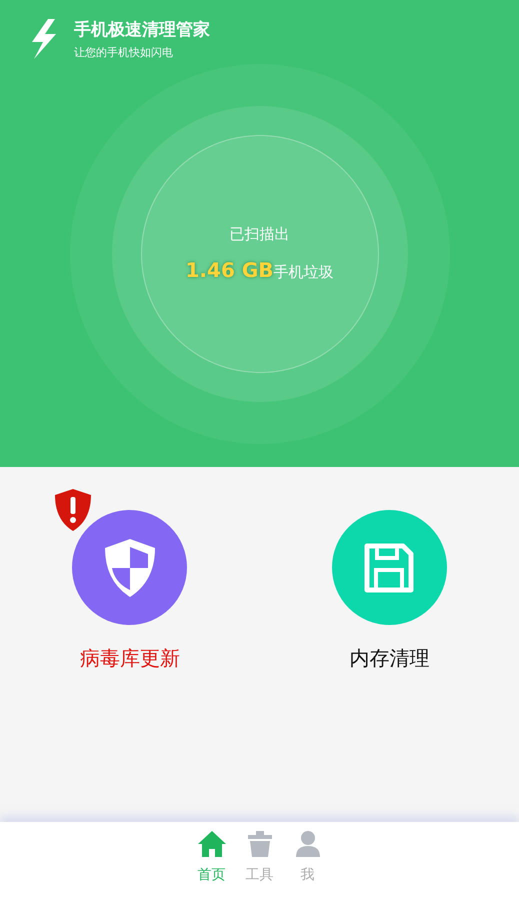 This screenshot has height=900, width=519. I want to click on home-icon, so click(211, 844).